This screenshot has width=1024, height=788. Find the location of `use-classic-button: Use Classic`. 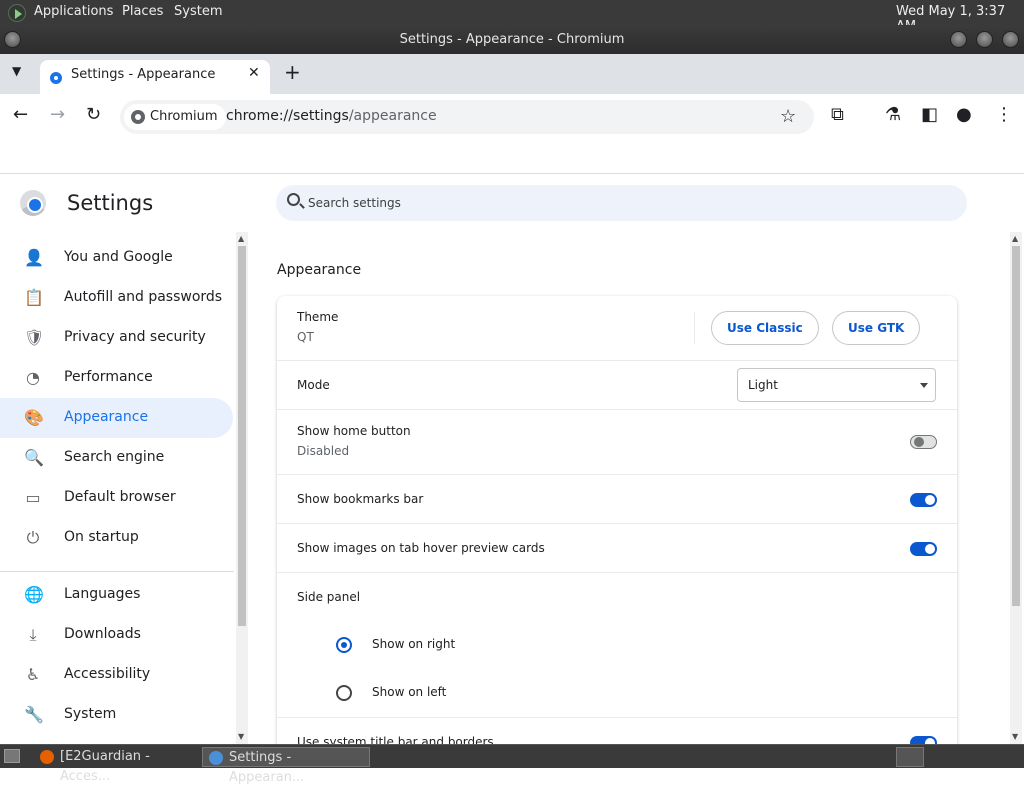

use-classic-button: Use Classic is located at coordinates (765, 328).